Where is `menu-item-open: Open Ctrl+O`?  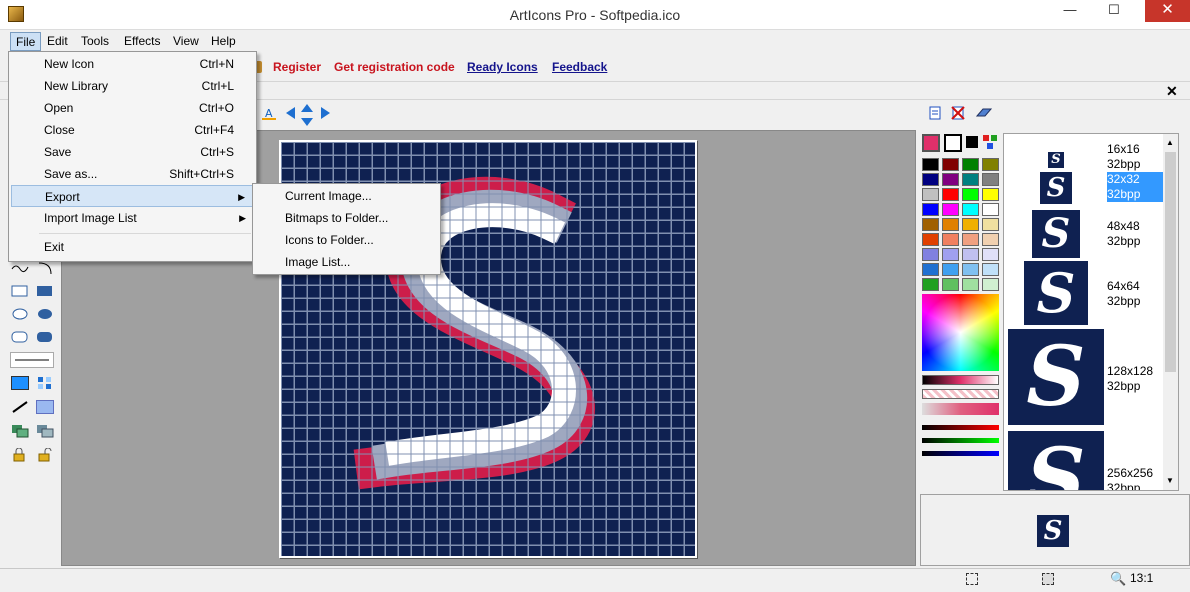
menu-item-open: Open Ctrl+O is located at coordinates (132, 108).